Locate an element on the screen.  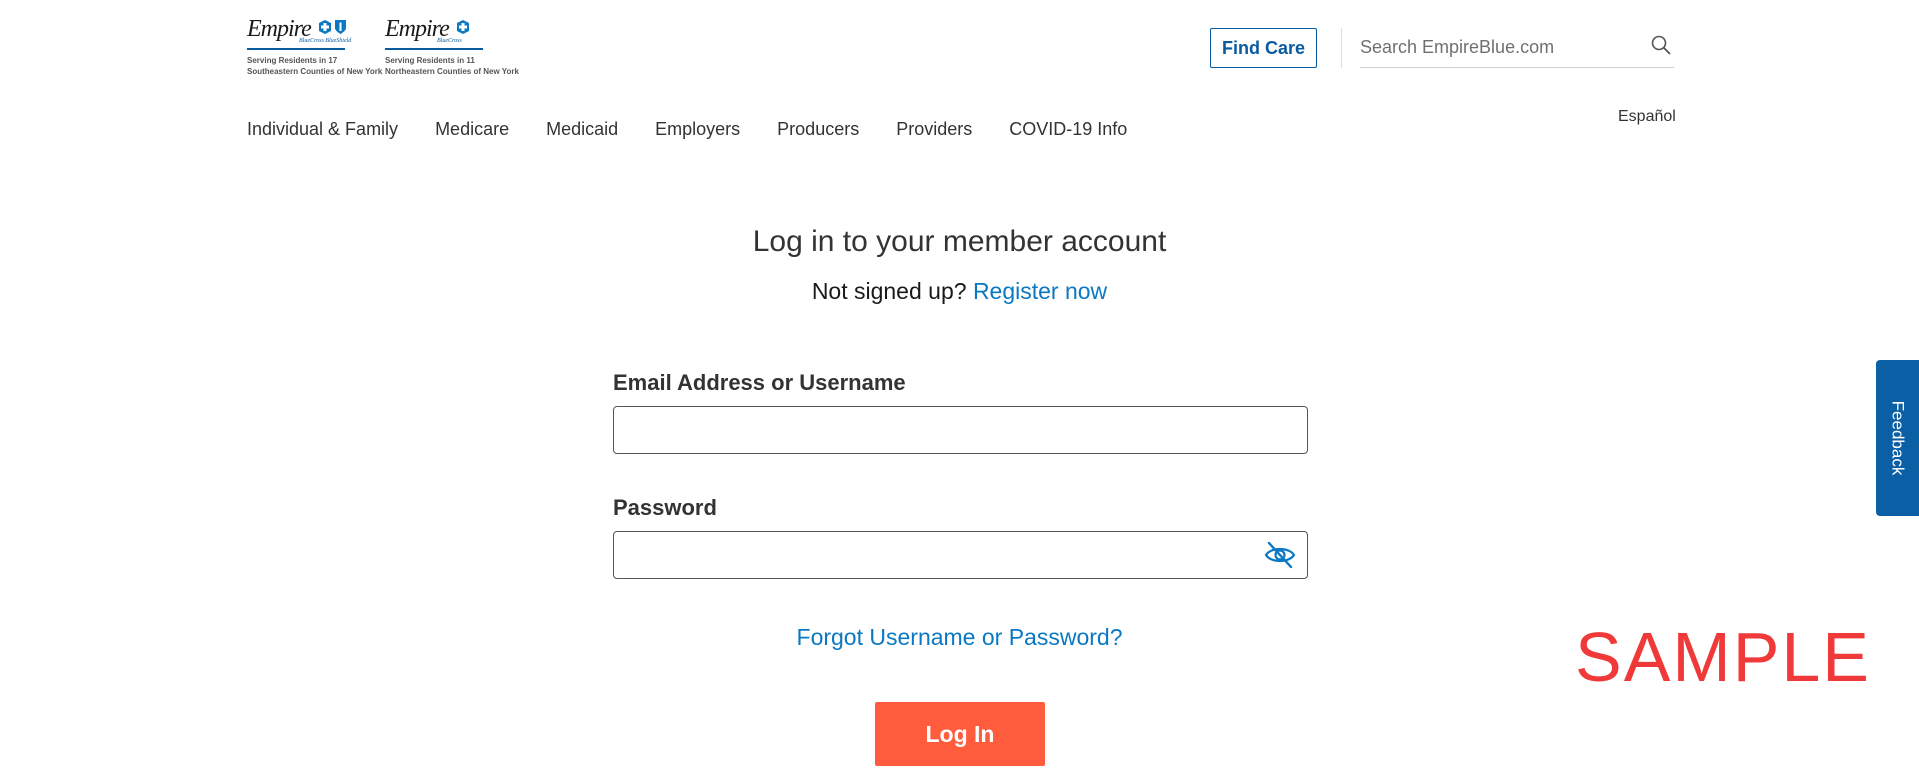
nav-item-medicare: Medicare is located at coordinates (472, 129).